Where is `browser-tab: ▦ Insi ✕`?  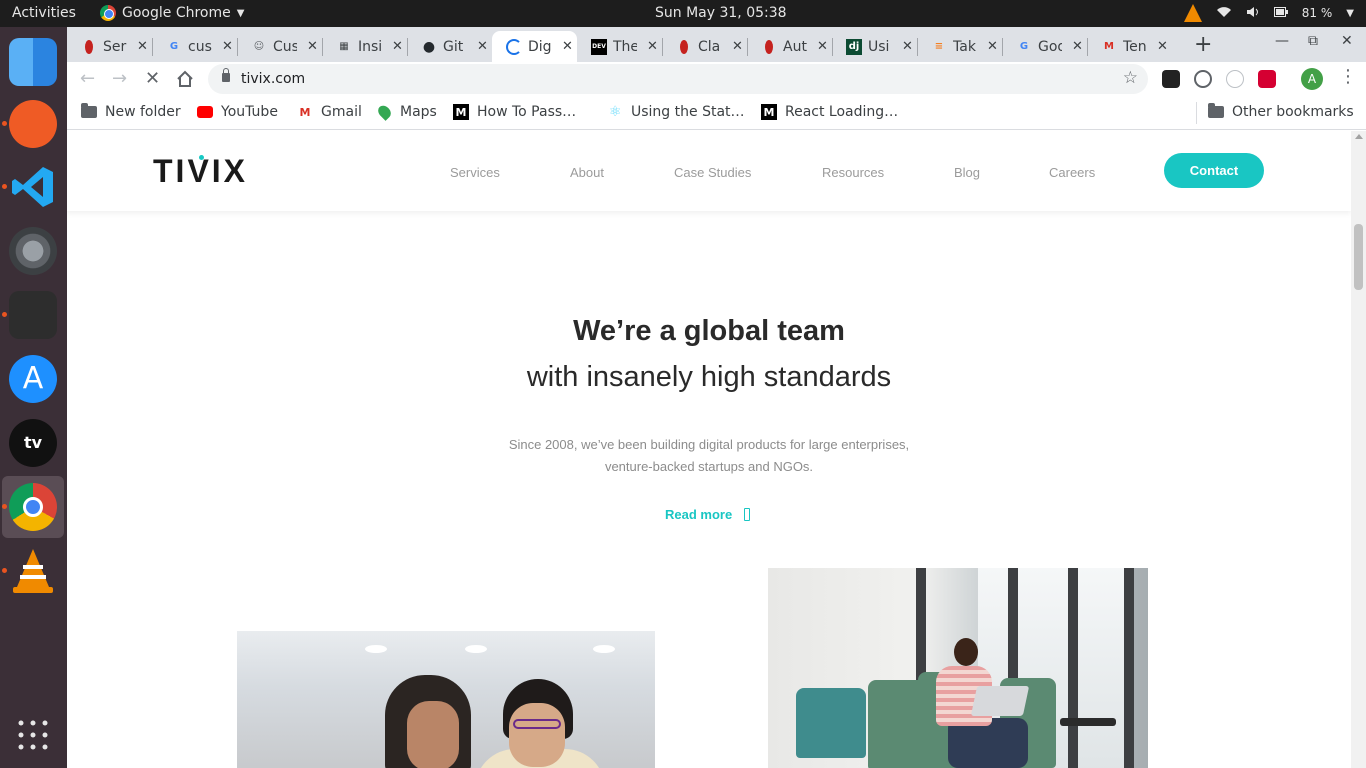
browser-tab: ▦ Insi ✕ is located at coordinates (364, 46).